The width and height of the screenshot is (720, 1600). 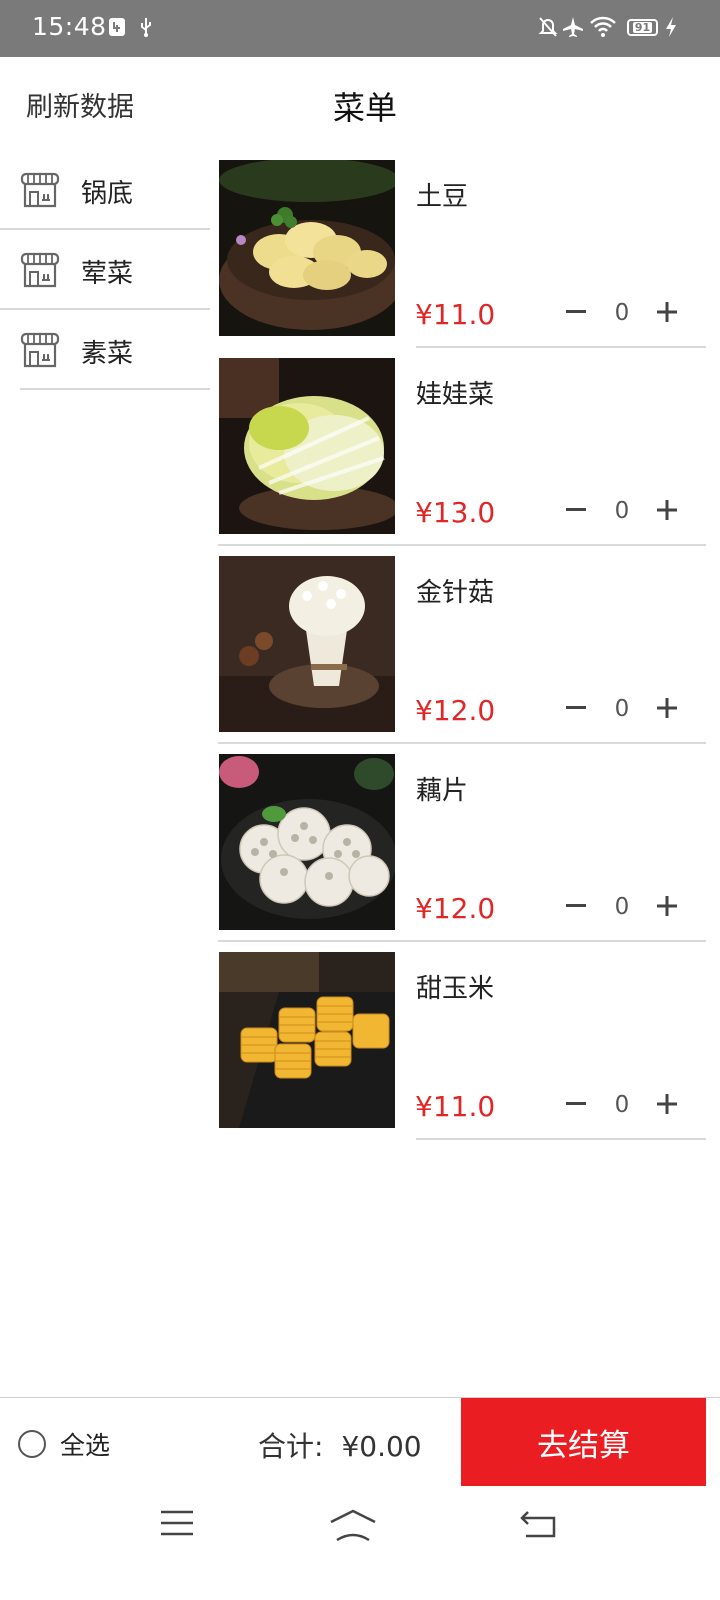 I want to click on sidebar-item-label: 素菜, so click(x=107, y=354).